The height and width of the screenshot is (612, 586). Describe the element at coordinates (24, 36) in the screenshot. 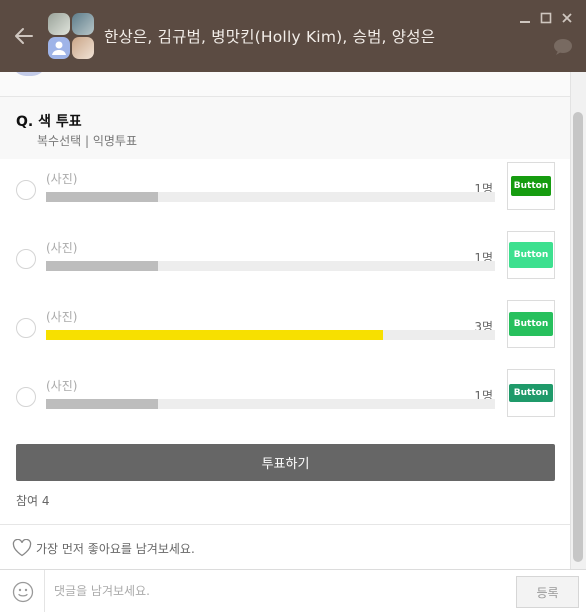

I see `back-arrow-icon` at that location.